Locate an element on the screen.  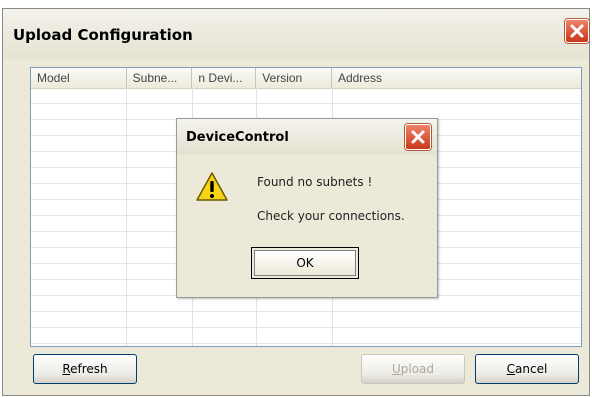
upload-accel: U is located at coordinates (396, 369).